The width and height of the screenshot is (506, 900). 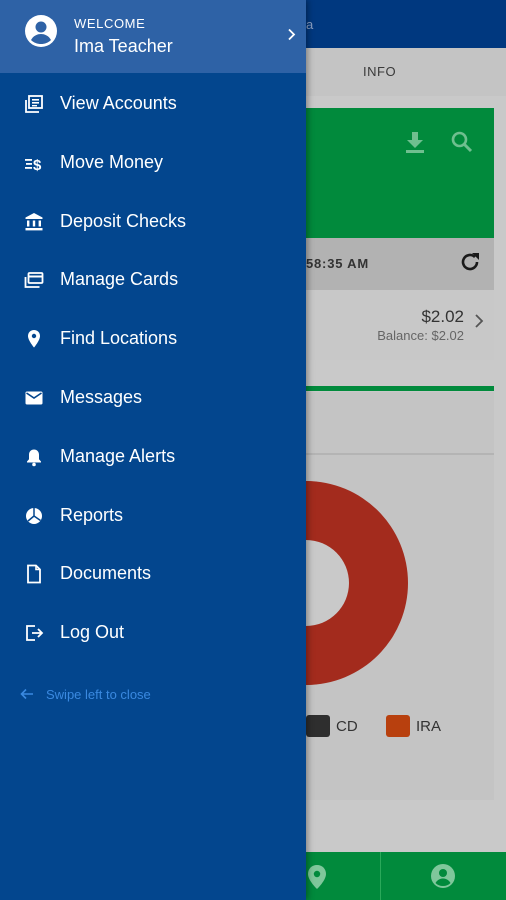 What do you see at coordinates (118, 103) in the screenshot?
I see `menu-item-label: View Accounts` at bounding box center [118, 103].